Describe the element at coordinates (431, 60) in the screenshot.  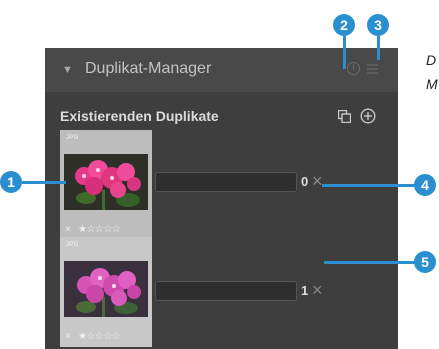
I see `side-text-line: D` at that location.